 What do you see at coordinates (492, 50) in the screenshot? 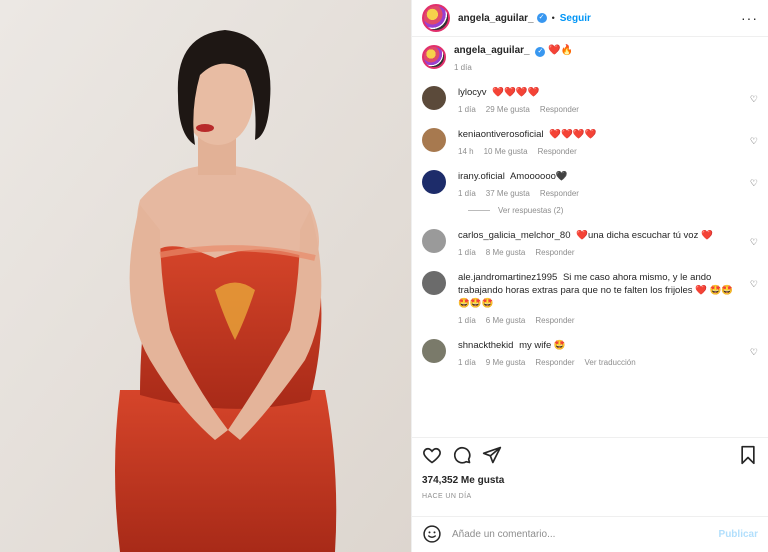
I see `caption-username: angela_aguilar_` at bounding box center [492, 50].